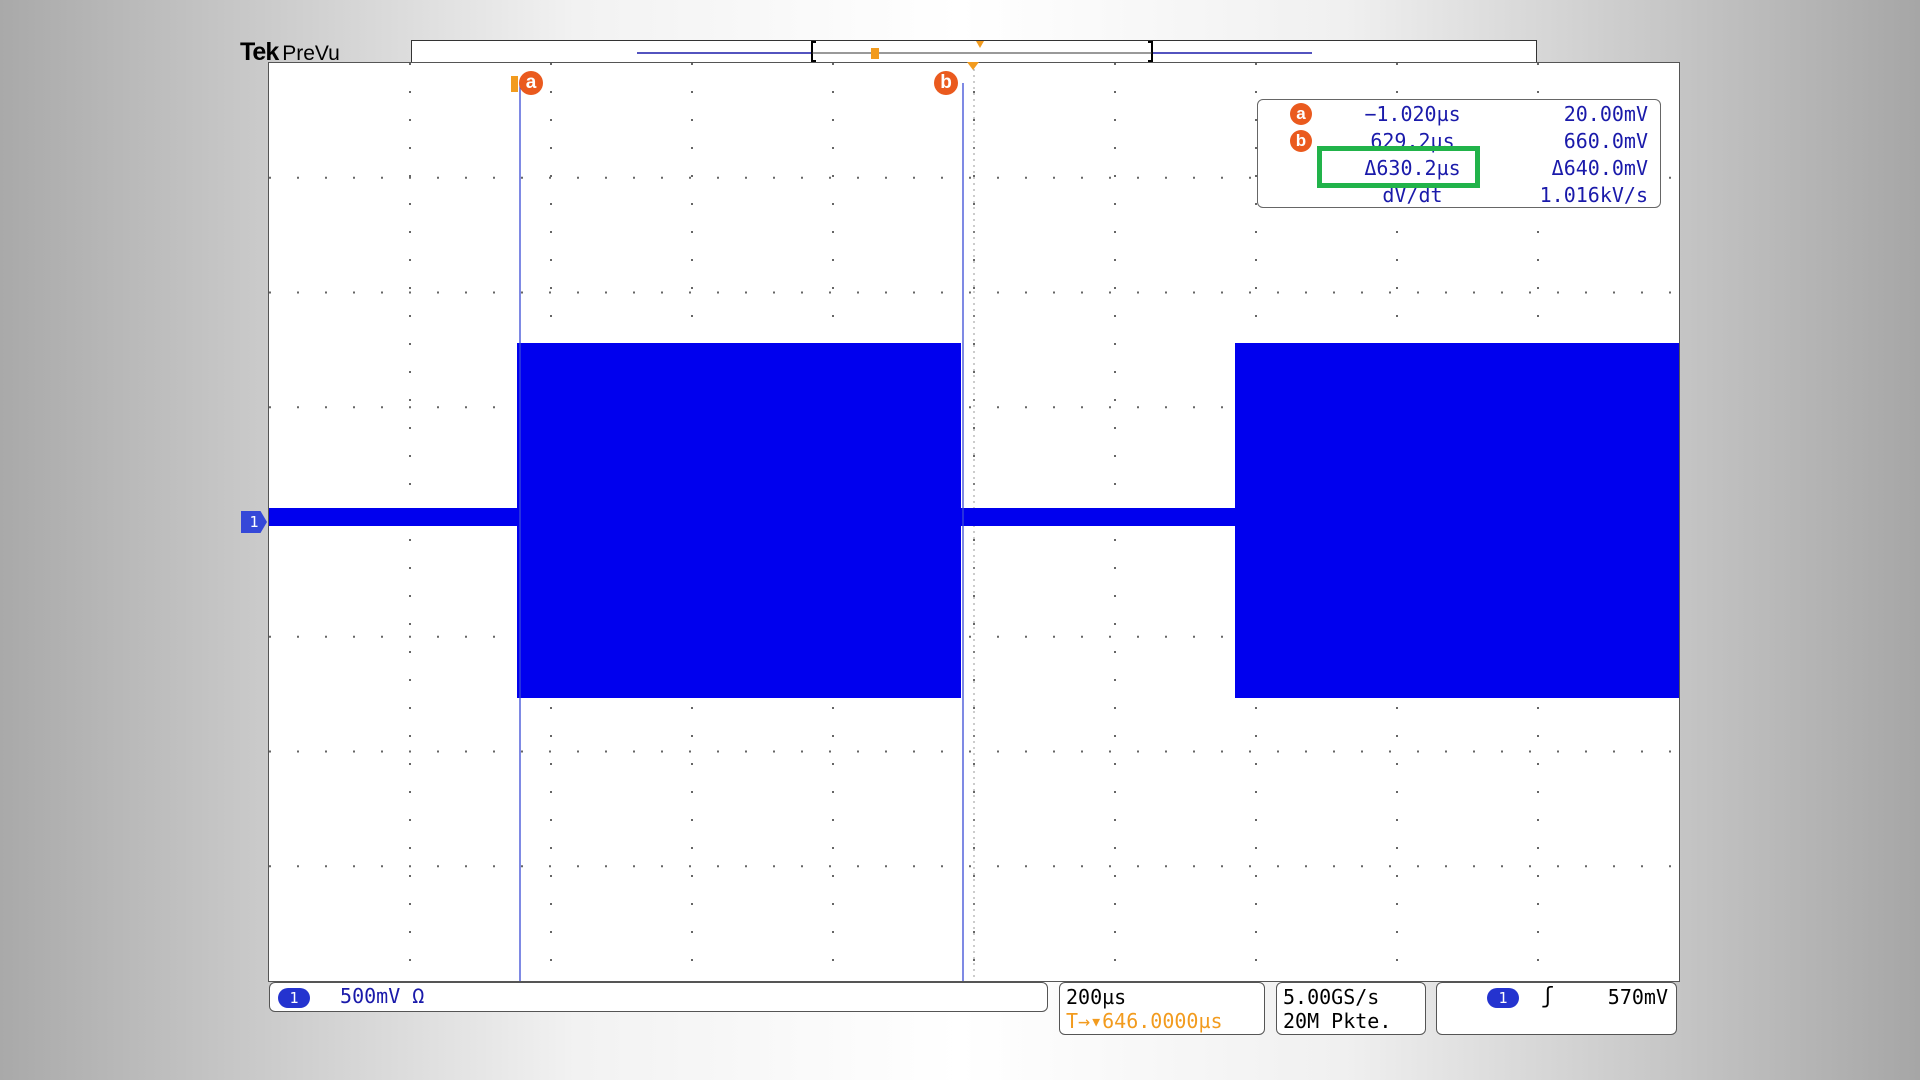 This screenshot has width=1920, height=1080. Describe the element at coordinates (1605, 114) in the screenshot. I see `readout-a-volt: 20.00mV` at that location.